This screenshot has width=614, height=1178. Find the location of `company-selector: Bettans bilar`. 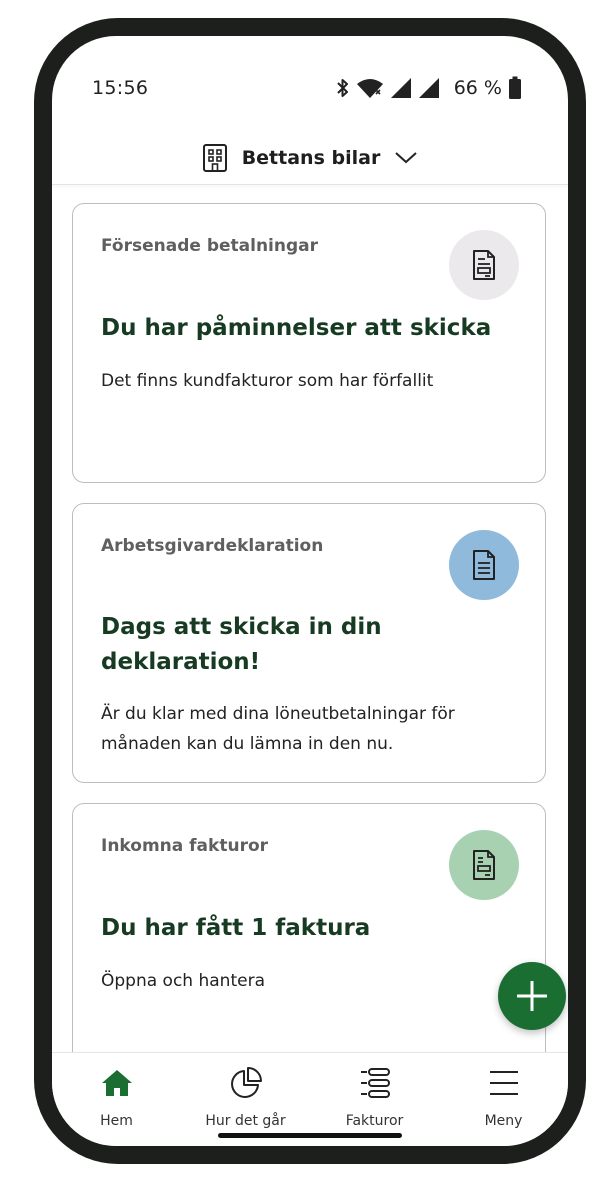

company-selector: Bettans bilar is located at coordinates (310, 158).